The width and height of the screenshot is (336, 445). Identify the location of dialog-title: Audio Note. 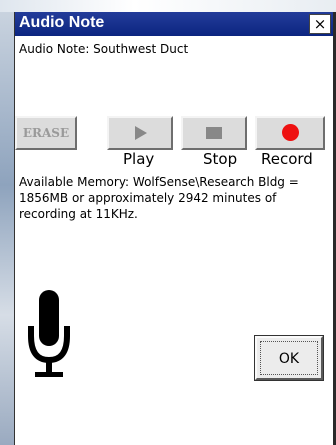
(62, 22).